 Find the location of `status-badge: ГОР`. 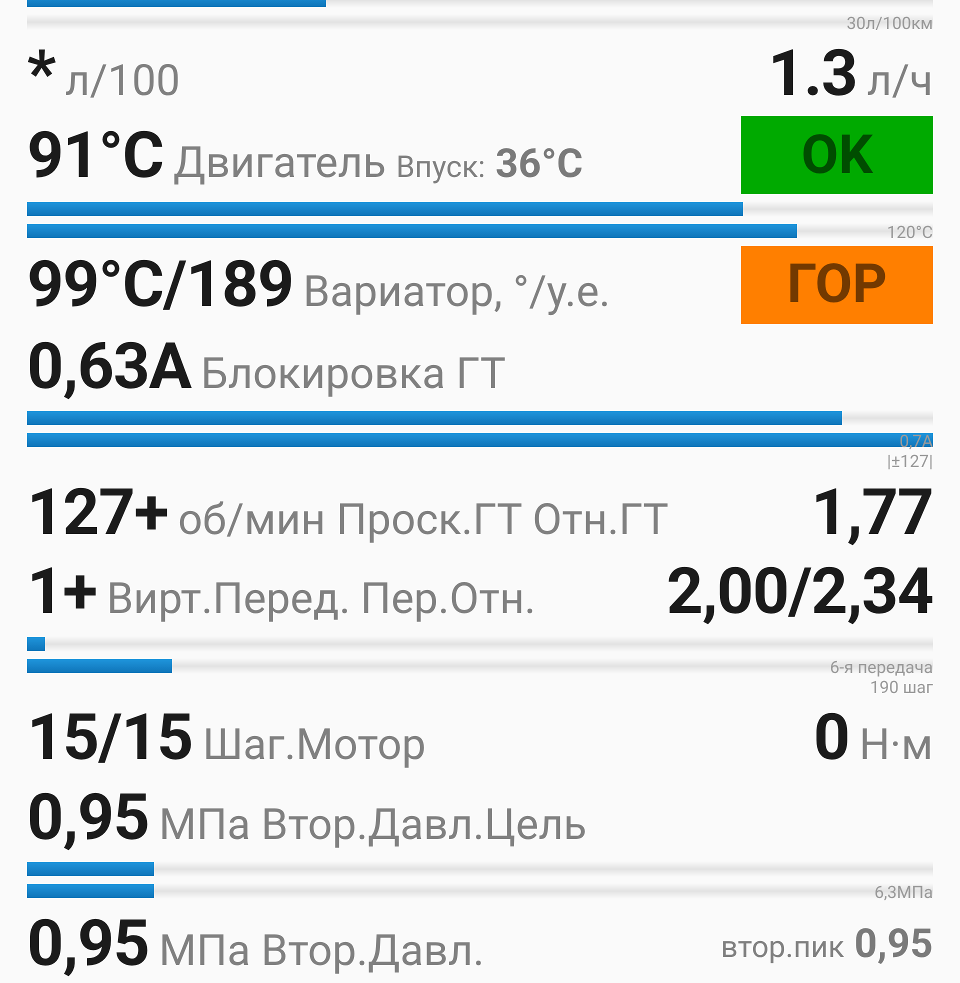

status-badge: ГОР is located at coordinates (837, 285).